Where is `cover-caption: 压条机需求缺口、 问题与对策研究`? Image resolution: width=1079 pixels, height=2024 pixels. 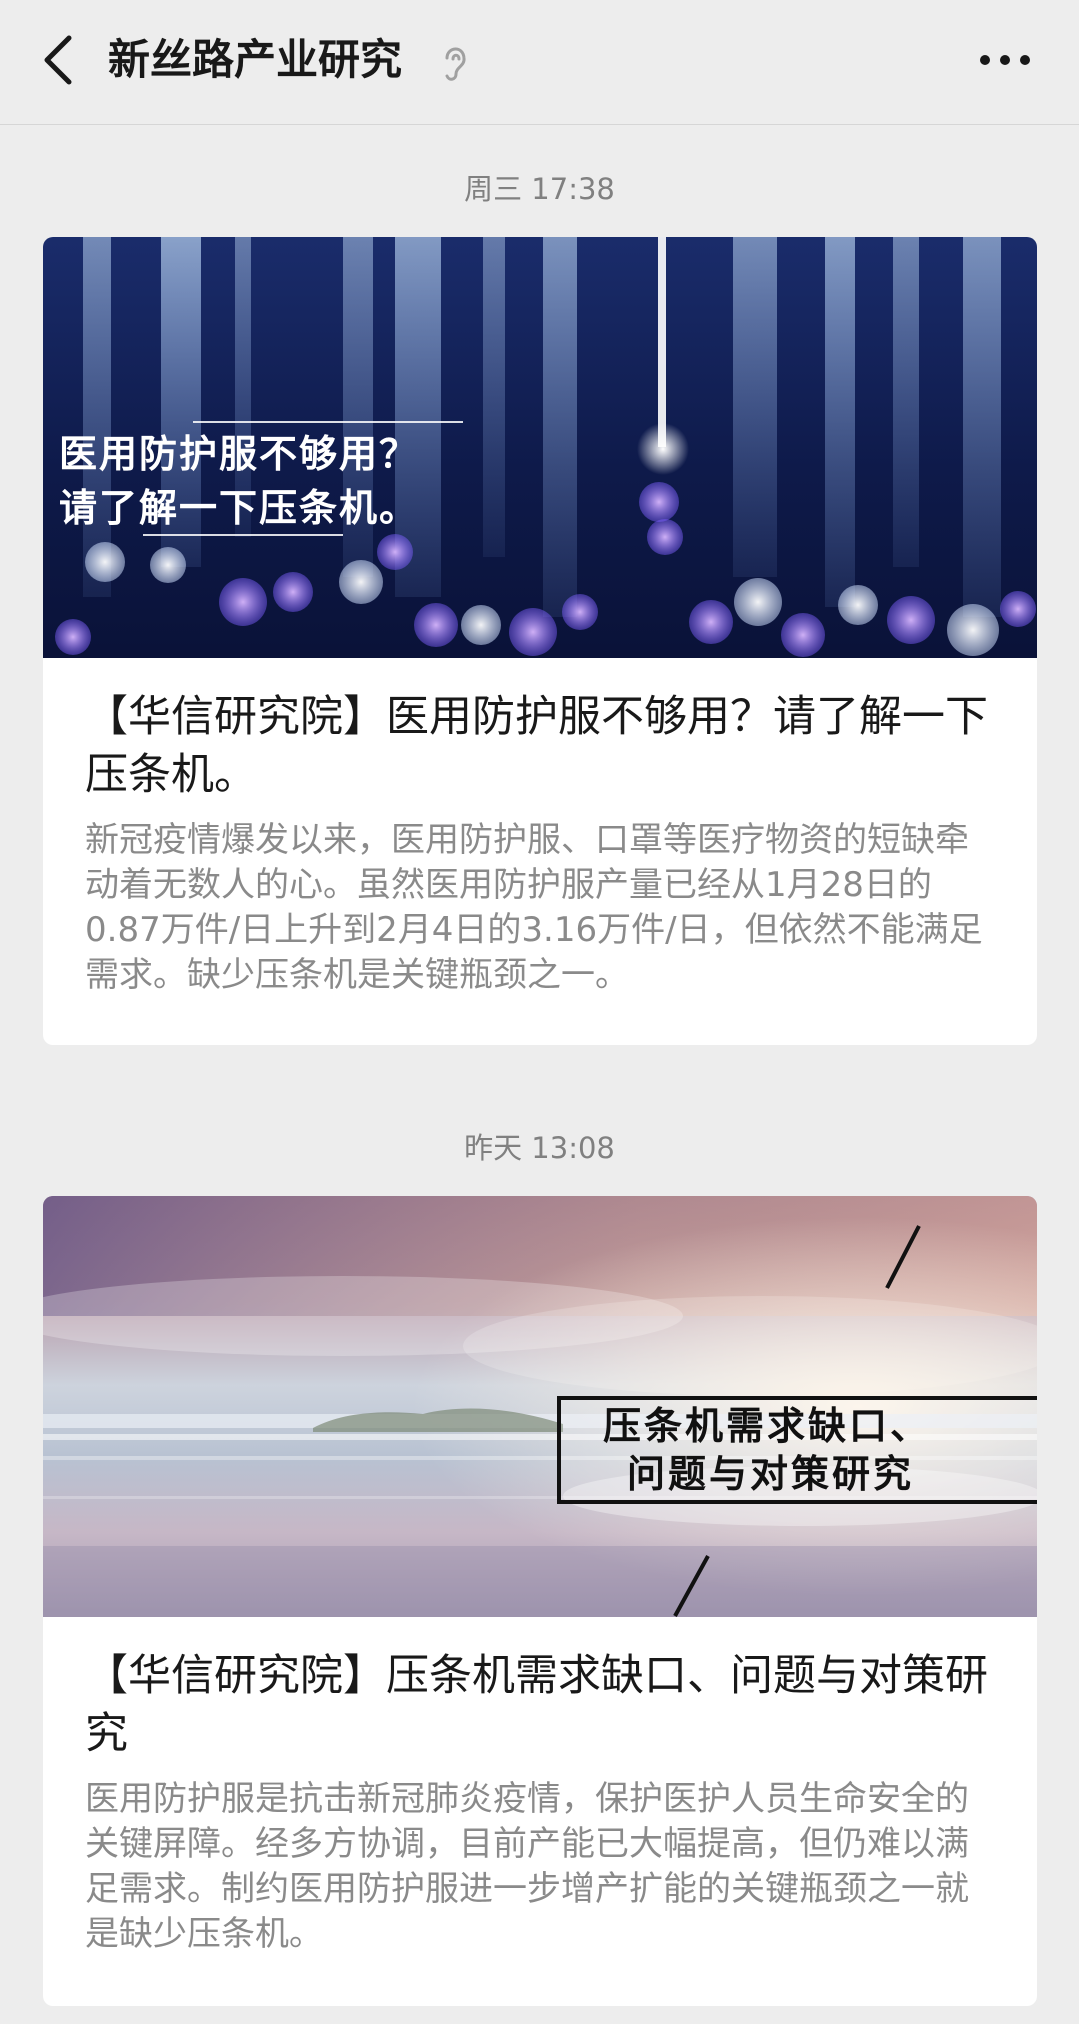 cover-caption: 压条机需求缺口、 问题与对策研究 is located at coordinates (767, 1450).